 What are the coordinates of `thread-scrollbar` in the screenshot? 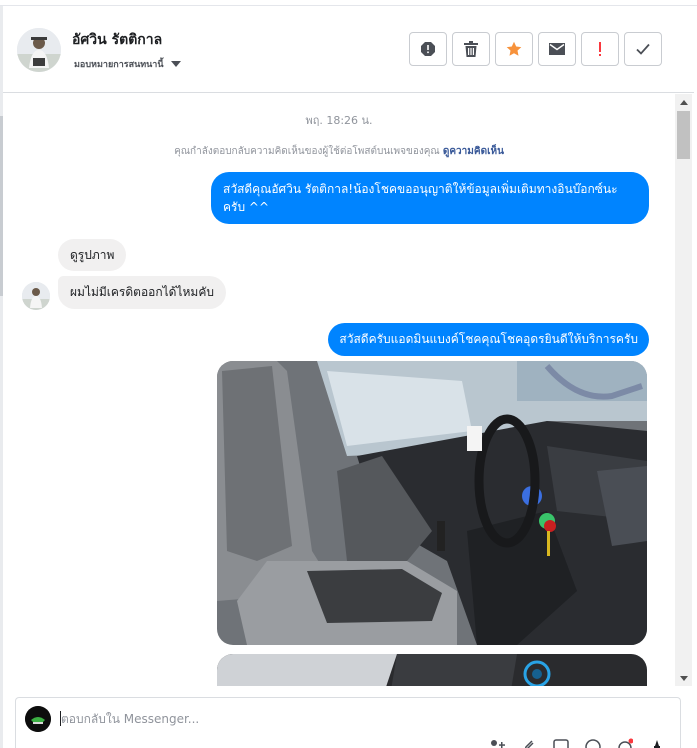 It's located at (683, 390).